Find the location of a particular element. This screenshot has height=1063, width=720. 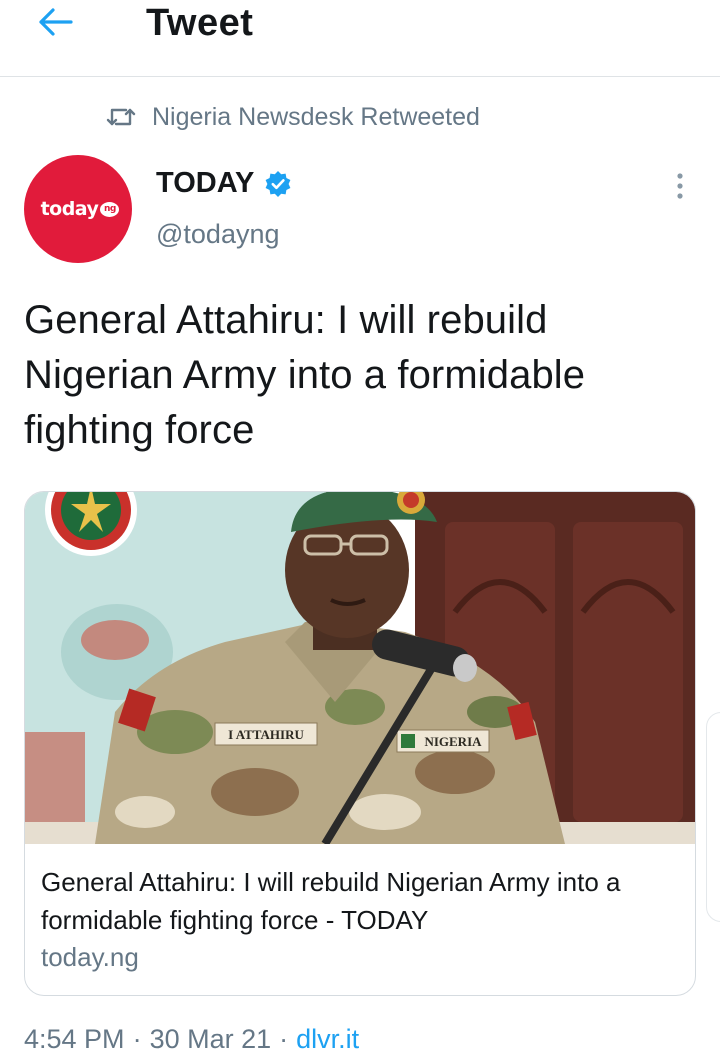

back-button is located at coordinates (55, 24).